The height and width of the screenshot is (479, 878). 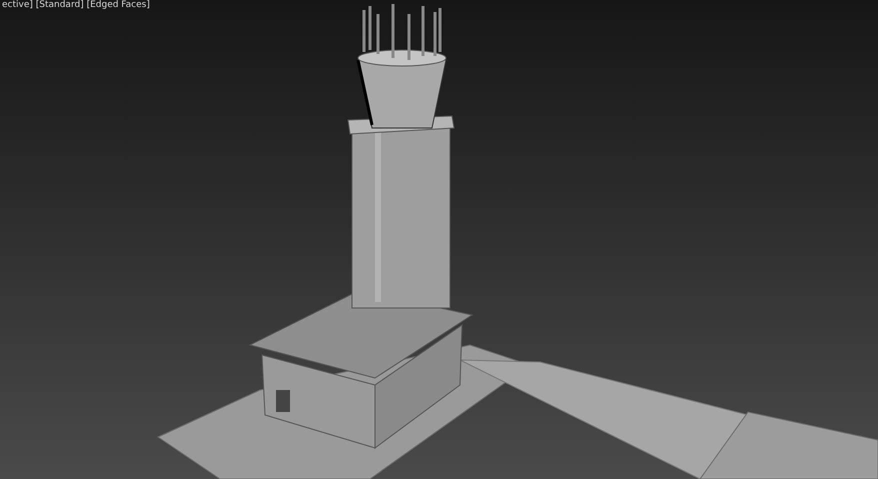 I want to click on viewport-label: ective] [Standard] [Edged Faces], so click(x=76, y=5).